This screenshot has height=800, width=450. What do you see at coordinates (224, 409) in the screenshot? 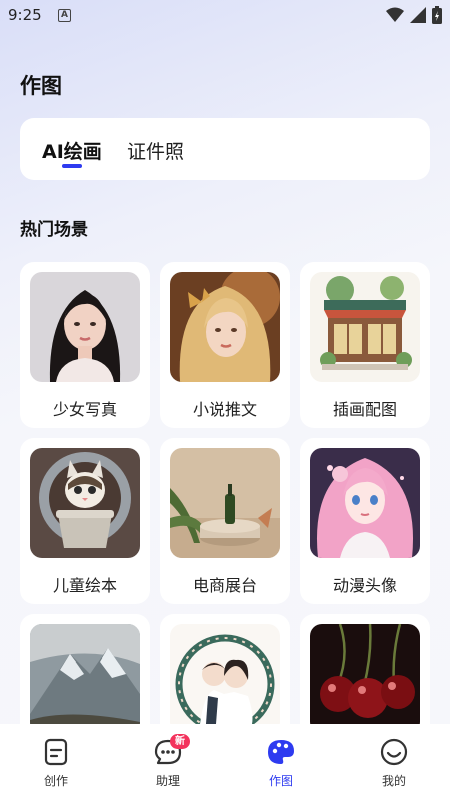
I see `scene-label: 小说推文` at bounding box center [224, 409].